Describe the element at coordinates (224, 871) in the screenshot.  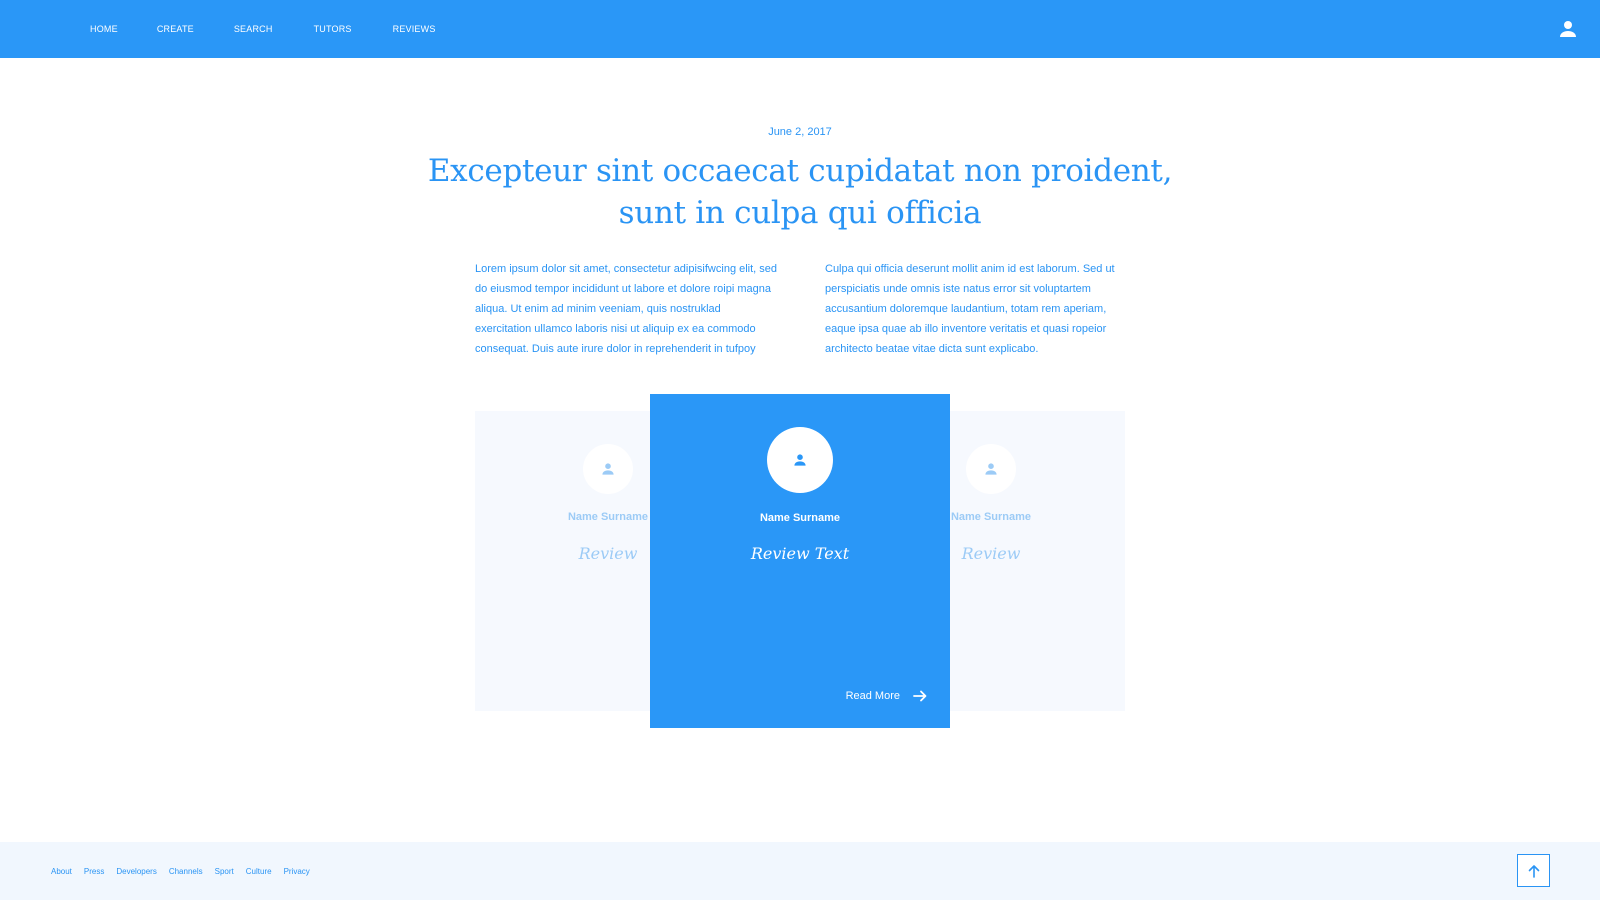
I see `footer-link-sport: Sport` at that location.